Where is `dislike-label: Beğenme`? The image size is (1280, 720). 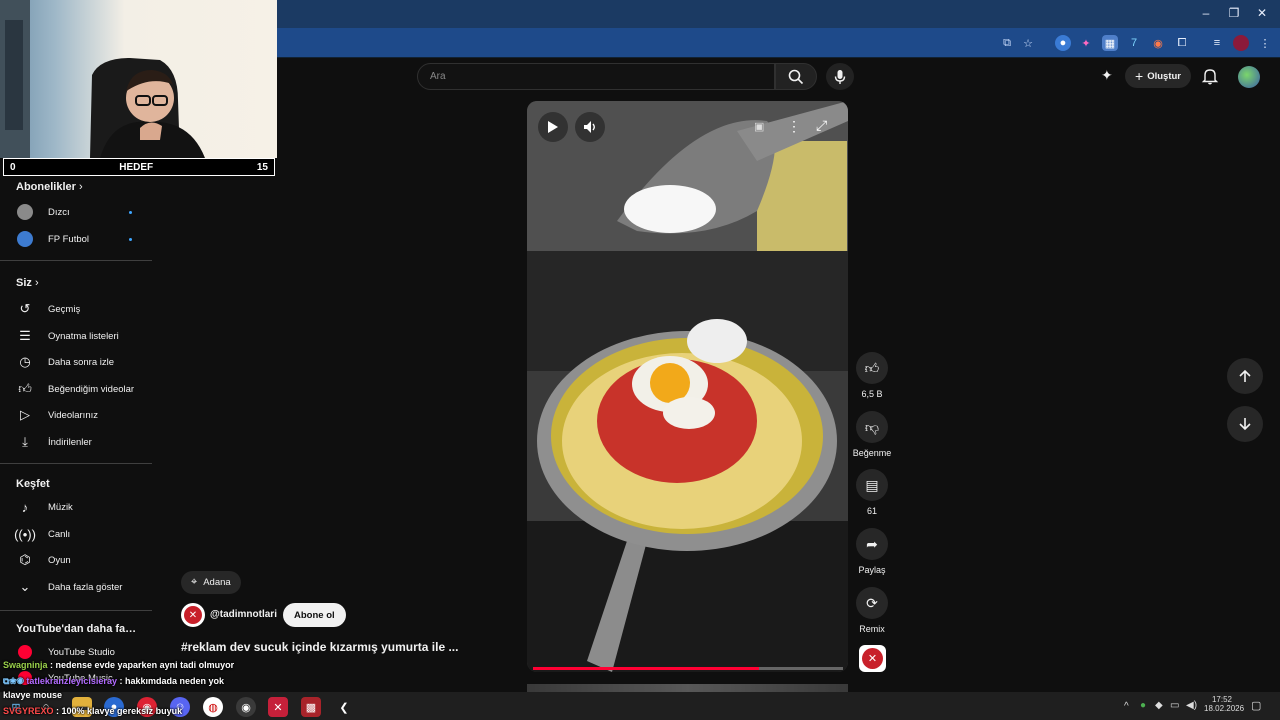
dislike-label: Beğenme is located at coordinates (872, 453).